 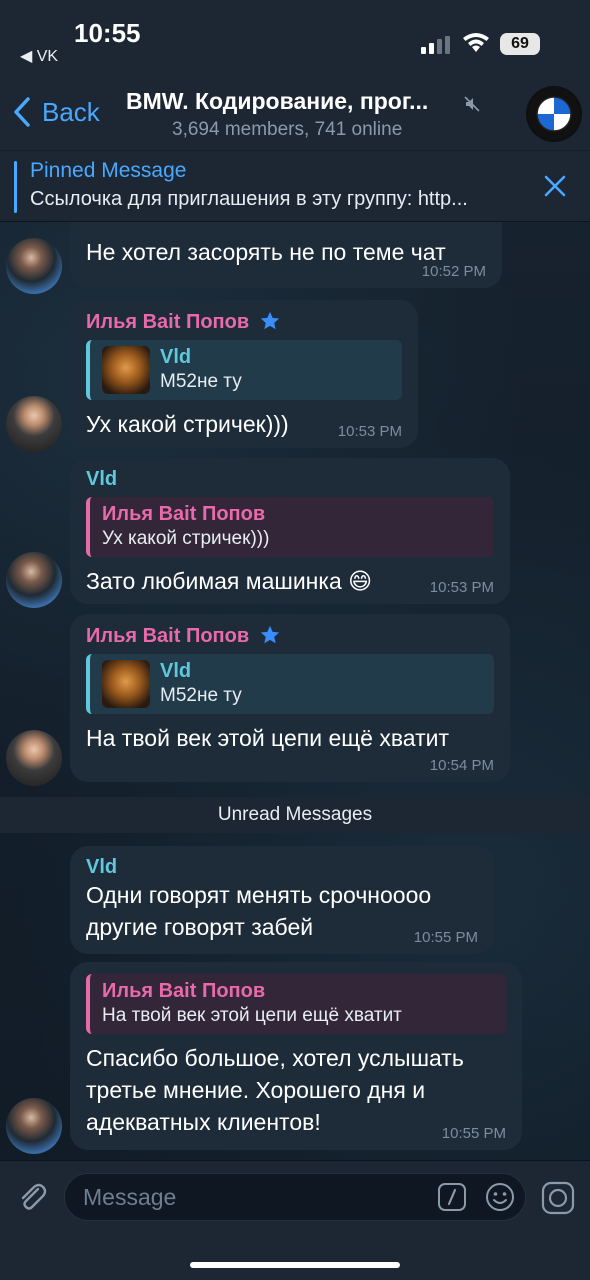 What do you see at coordinates (287, 129) in the screenshot?
I see `chat-subtitle: 3,694 members, 741 online` at bounding box center [287, 129].